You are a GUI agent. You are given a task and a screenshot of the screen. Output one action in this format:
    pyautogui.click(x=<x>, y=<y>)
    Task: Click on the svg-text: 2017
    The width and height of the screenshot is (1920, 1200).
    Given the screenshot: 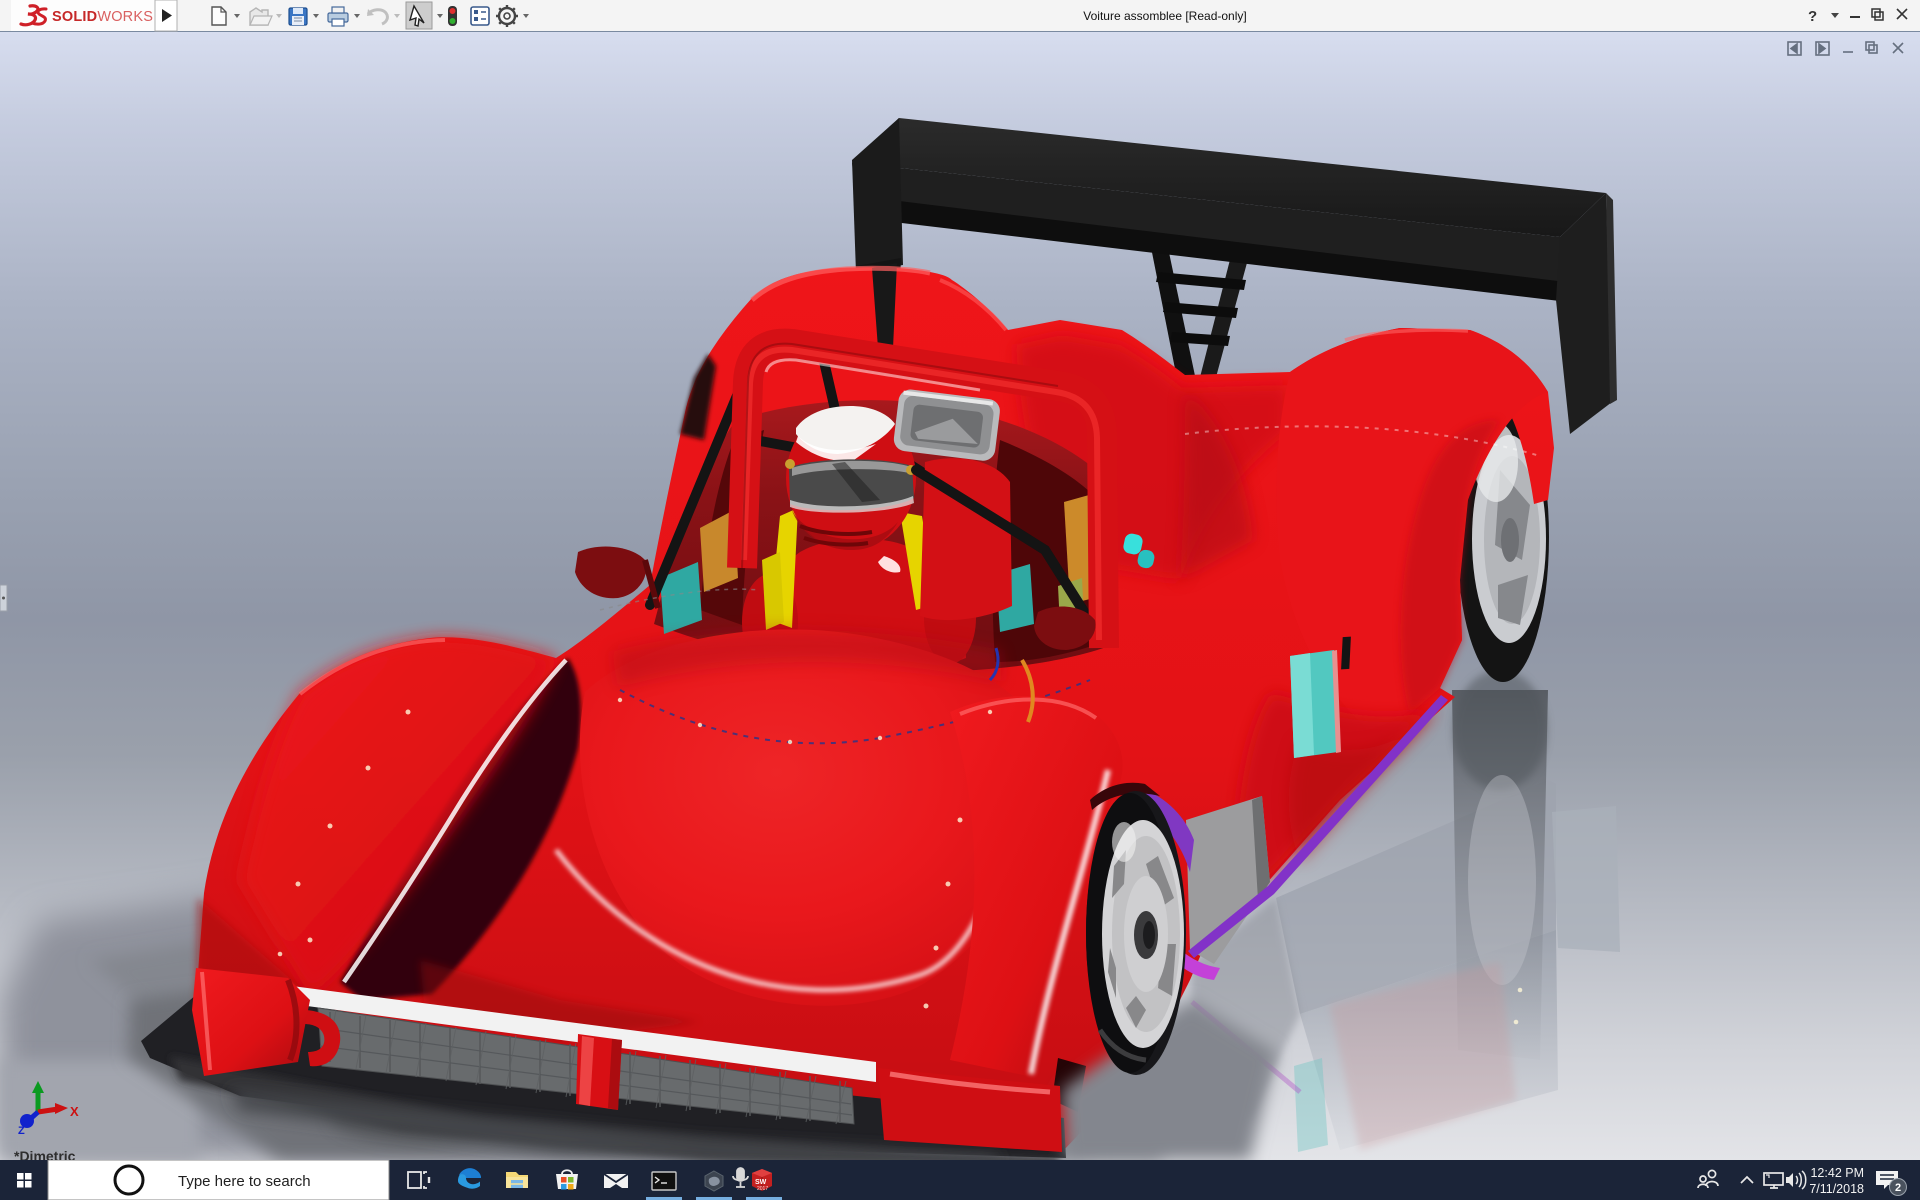 What is the action you would take?
    pyautogui.click(x=762, y=1189)
    